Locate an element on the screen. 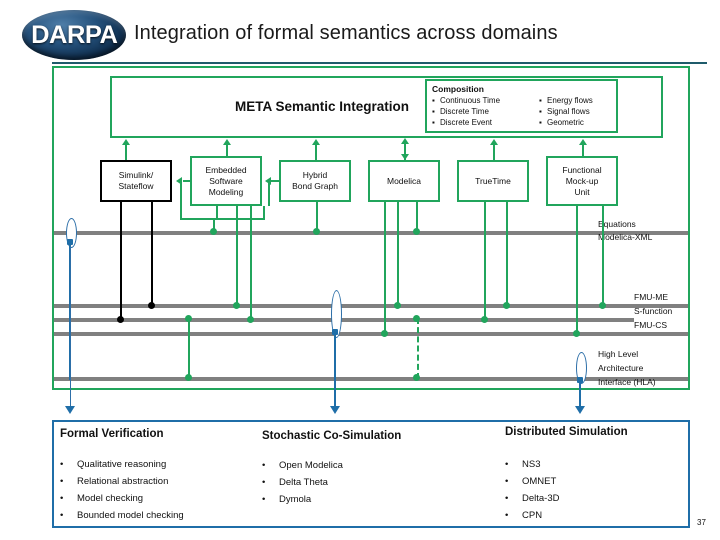 Image resolution: width=720 pixels, height=540 pixels. list-item: • NS3 is located at coordinates (523, 464).